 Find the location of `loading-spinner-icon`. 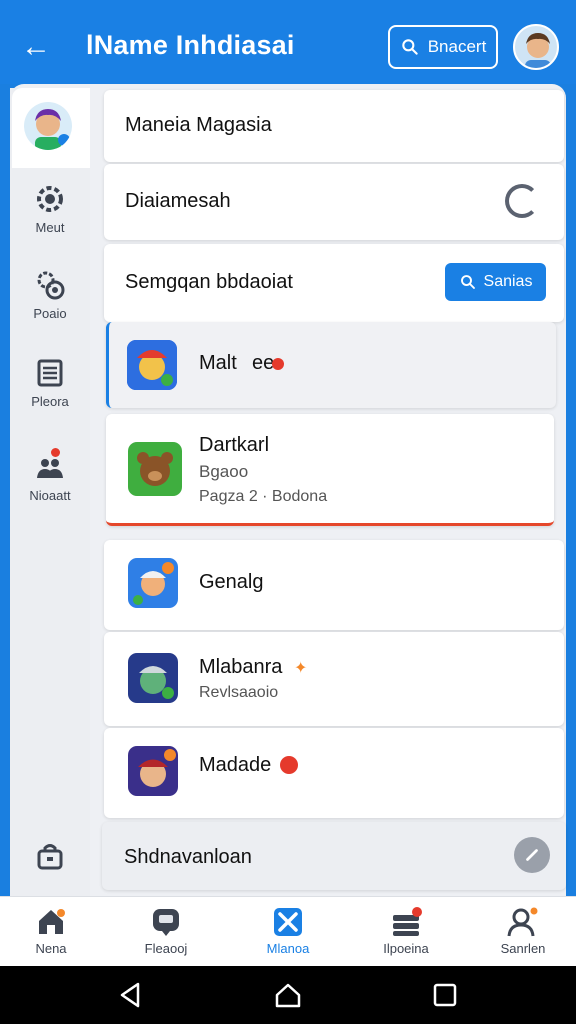

loading-spinner-icon is located at coordinates (522, 201).